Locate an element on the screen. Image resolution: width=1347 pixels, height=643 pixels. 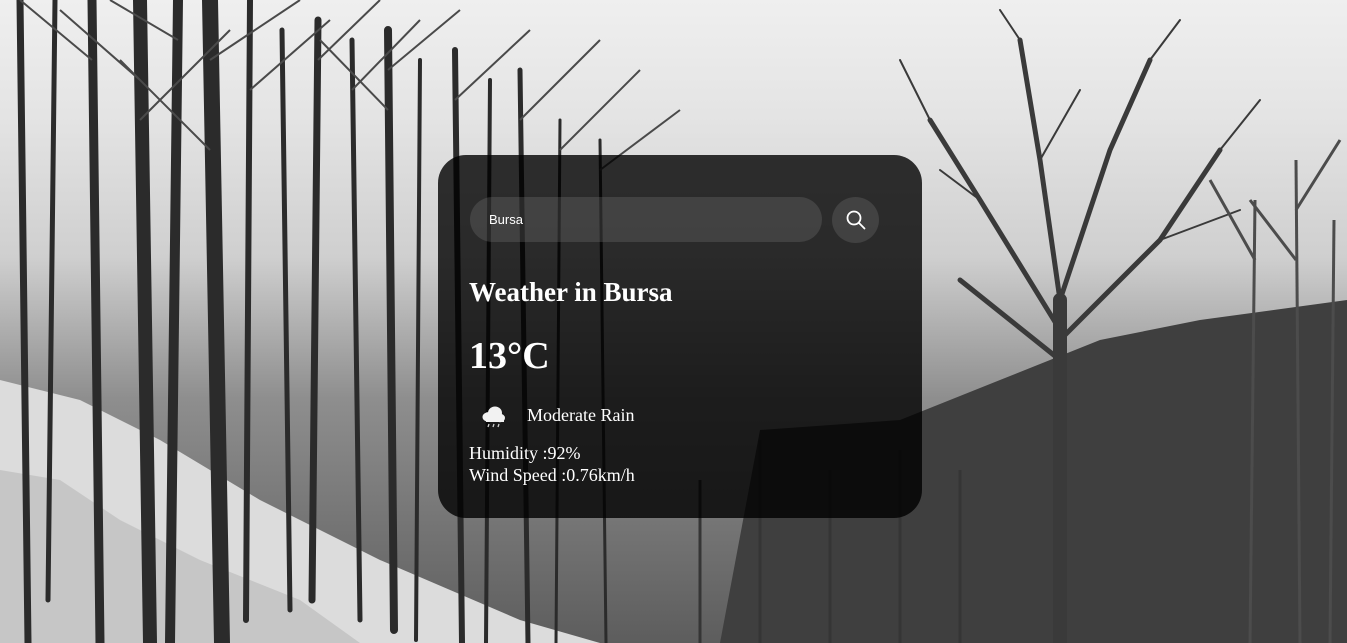
city-title: Weather in Bursa is located at coordinates (571, 292).